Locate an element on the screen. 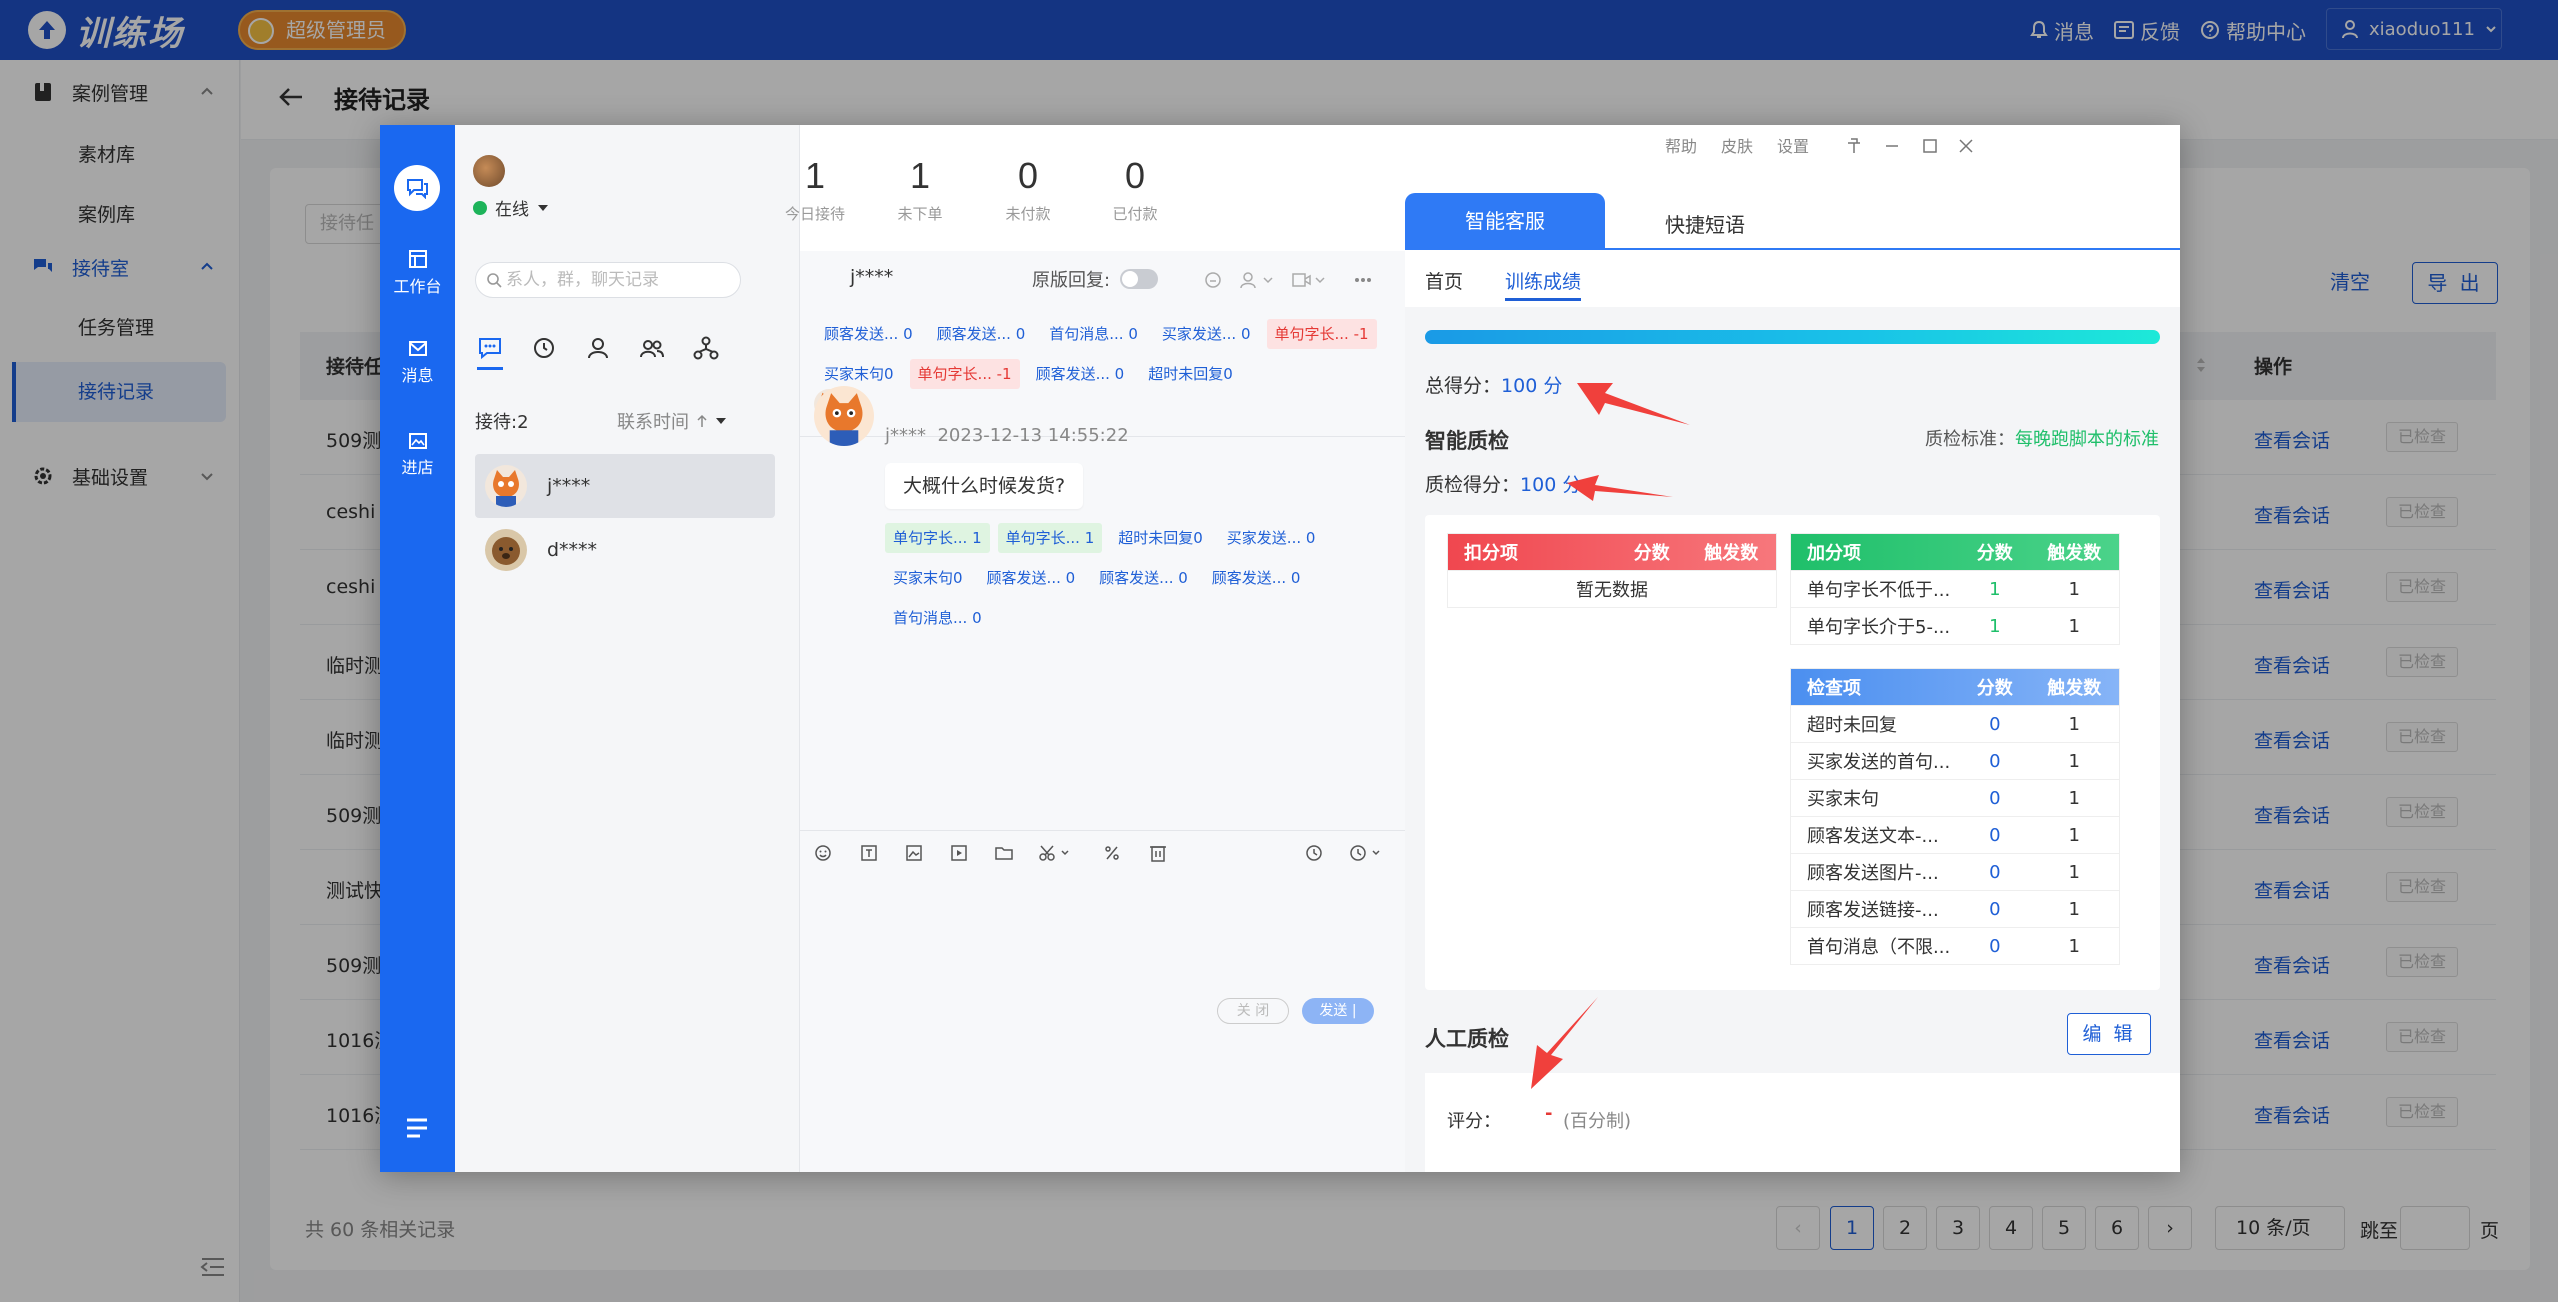 Image resolution: width=2558 pixels, height=1302 pixels. arrow-up-icon is located at coordinates (702, 420).